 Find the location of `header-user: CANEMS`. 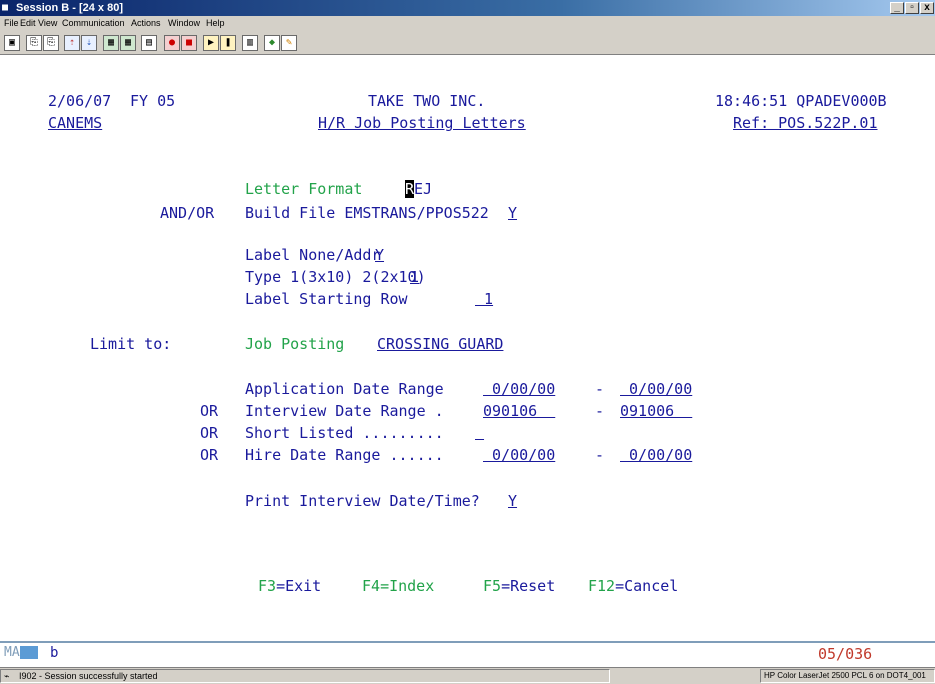

header-user: CANEMS is located at coordinates (75, 123).